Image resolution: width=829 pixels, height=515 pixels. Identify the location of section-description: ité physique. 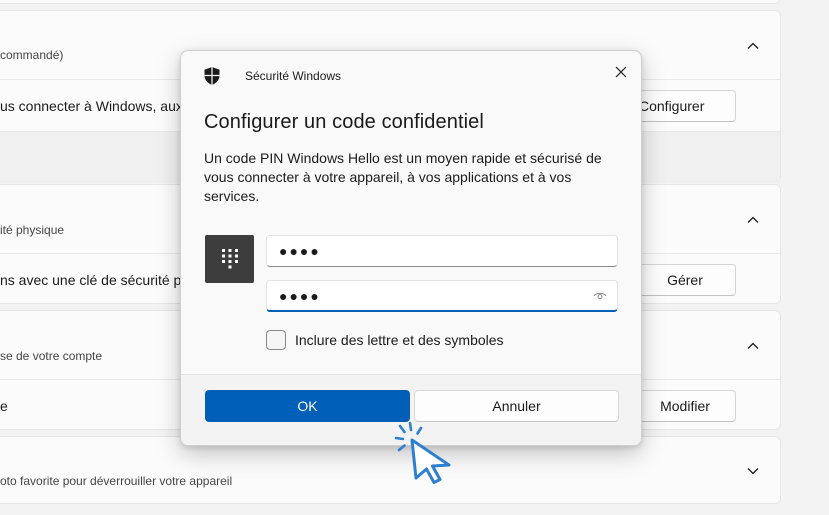
(32, 230).